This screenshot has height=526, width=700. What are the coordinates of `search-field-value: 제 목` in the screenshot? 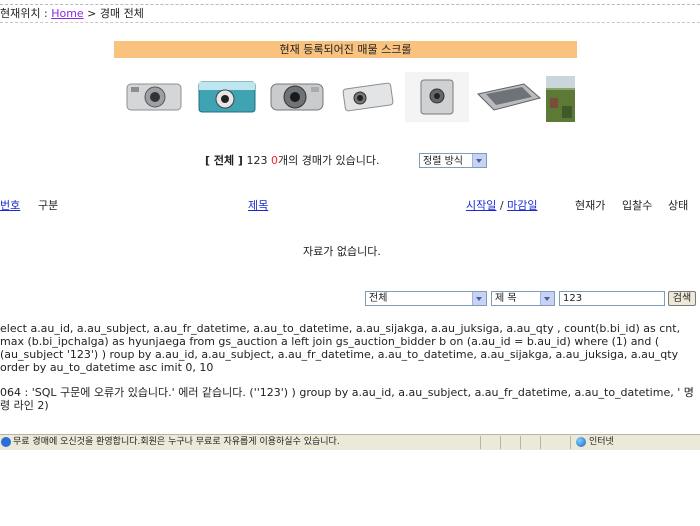 It's located at (506, 298).